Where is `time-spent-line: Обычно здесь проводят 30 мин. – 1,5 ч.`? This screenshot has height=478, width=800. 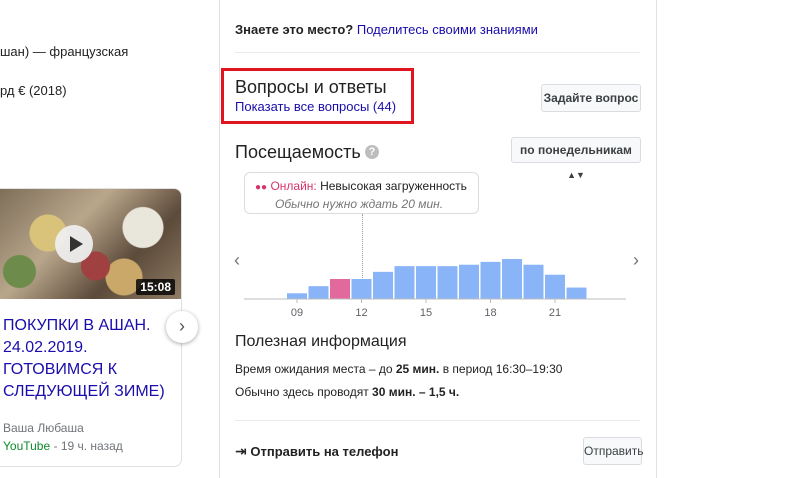 time-spent-line: Обычно здесь проводят 30 мин. – 1,5 ч. is located at coordinates (347, 392).